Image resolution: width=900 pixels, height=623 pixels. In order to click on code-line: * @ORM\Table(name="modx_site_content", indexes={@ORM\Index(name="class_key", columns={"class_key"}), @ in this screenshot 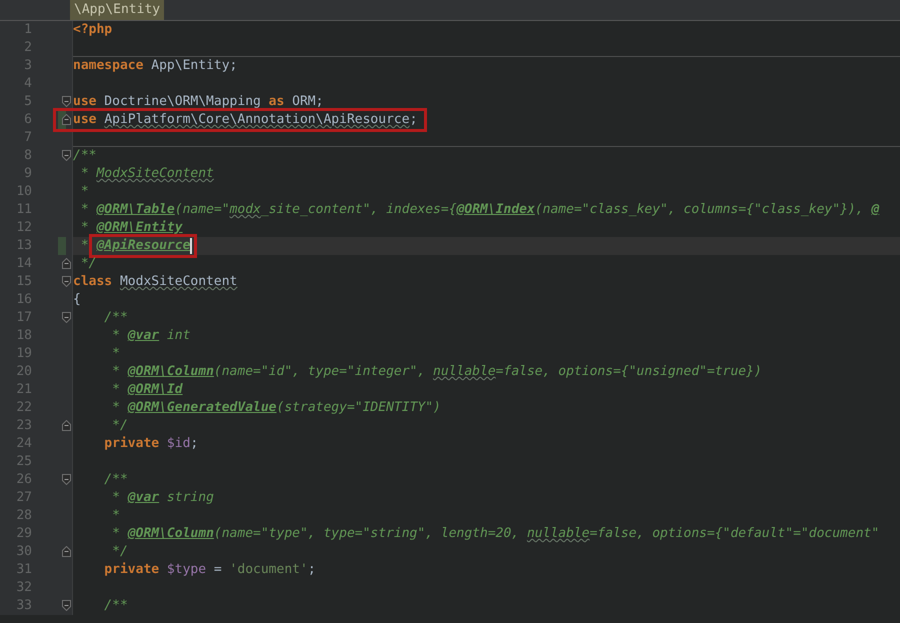, I will do `click(480, 209)`.